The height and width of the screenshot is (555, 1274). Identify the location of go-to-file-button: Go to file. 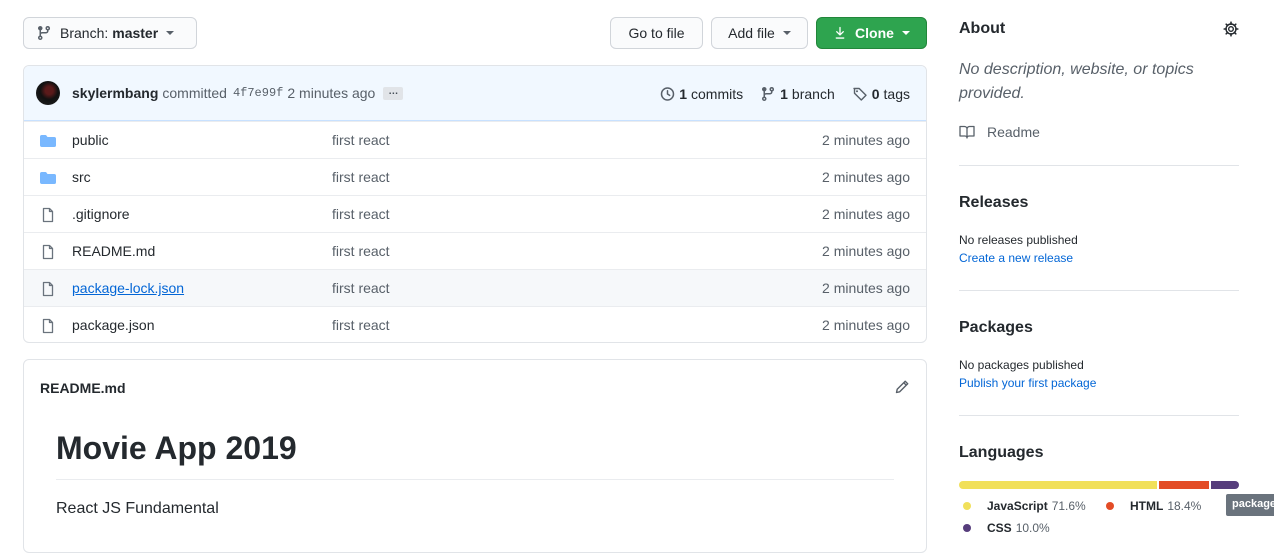
(656, 33).